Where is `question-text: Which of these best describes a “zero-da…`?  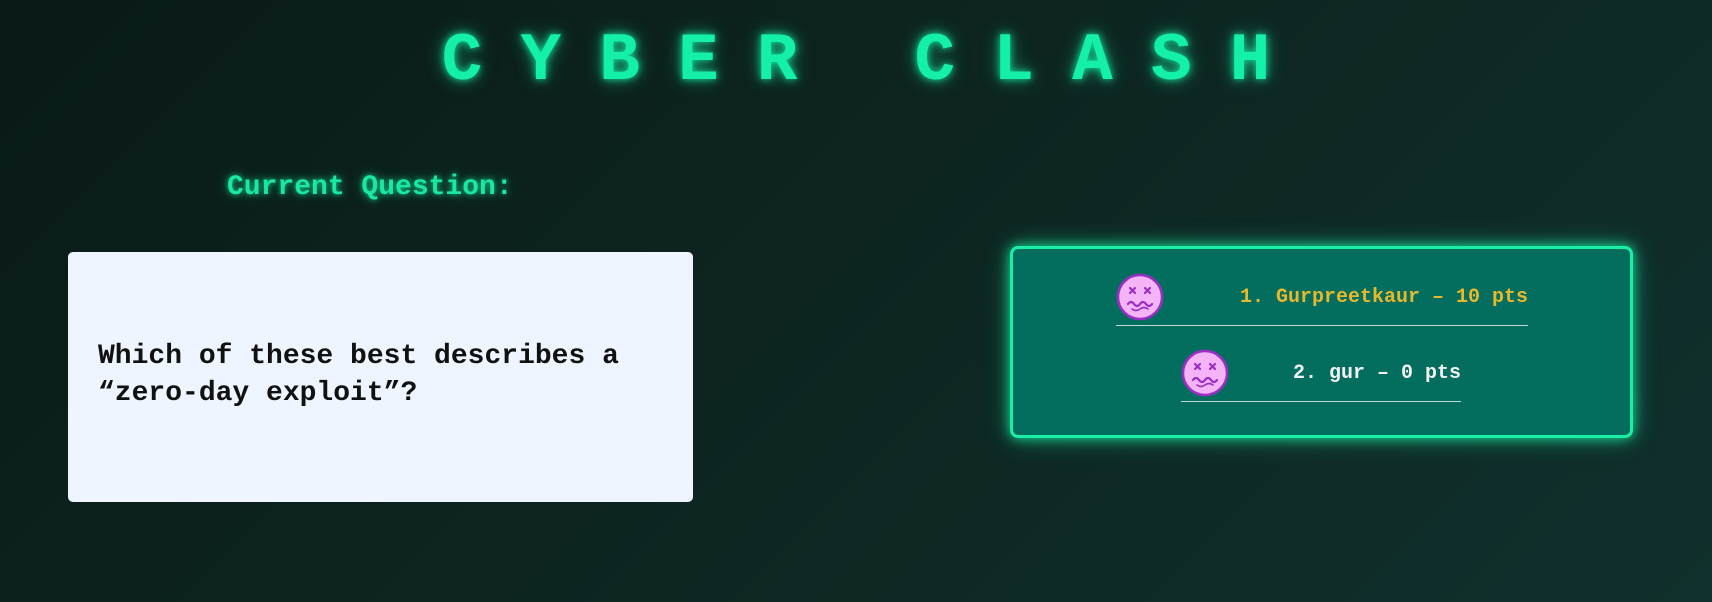
question-text: Which of these best describes a “zero-da… is located at coordinates (358, 375).